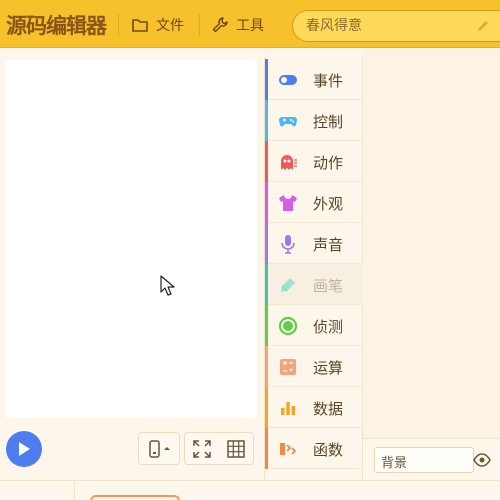 This screenshot has width=500, height=500. What do you see at coordinates (220, 25) in the screenshot?
I see `wrench-icon` at bounding box center [220, 25].